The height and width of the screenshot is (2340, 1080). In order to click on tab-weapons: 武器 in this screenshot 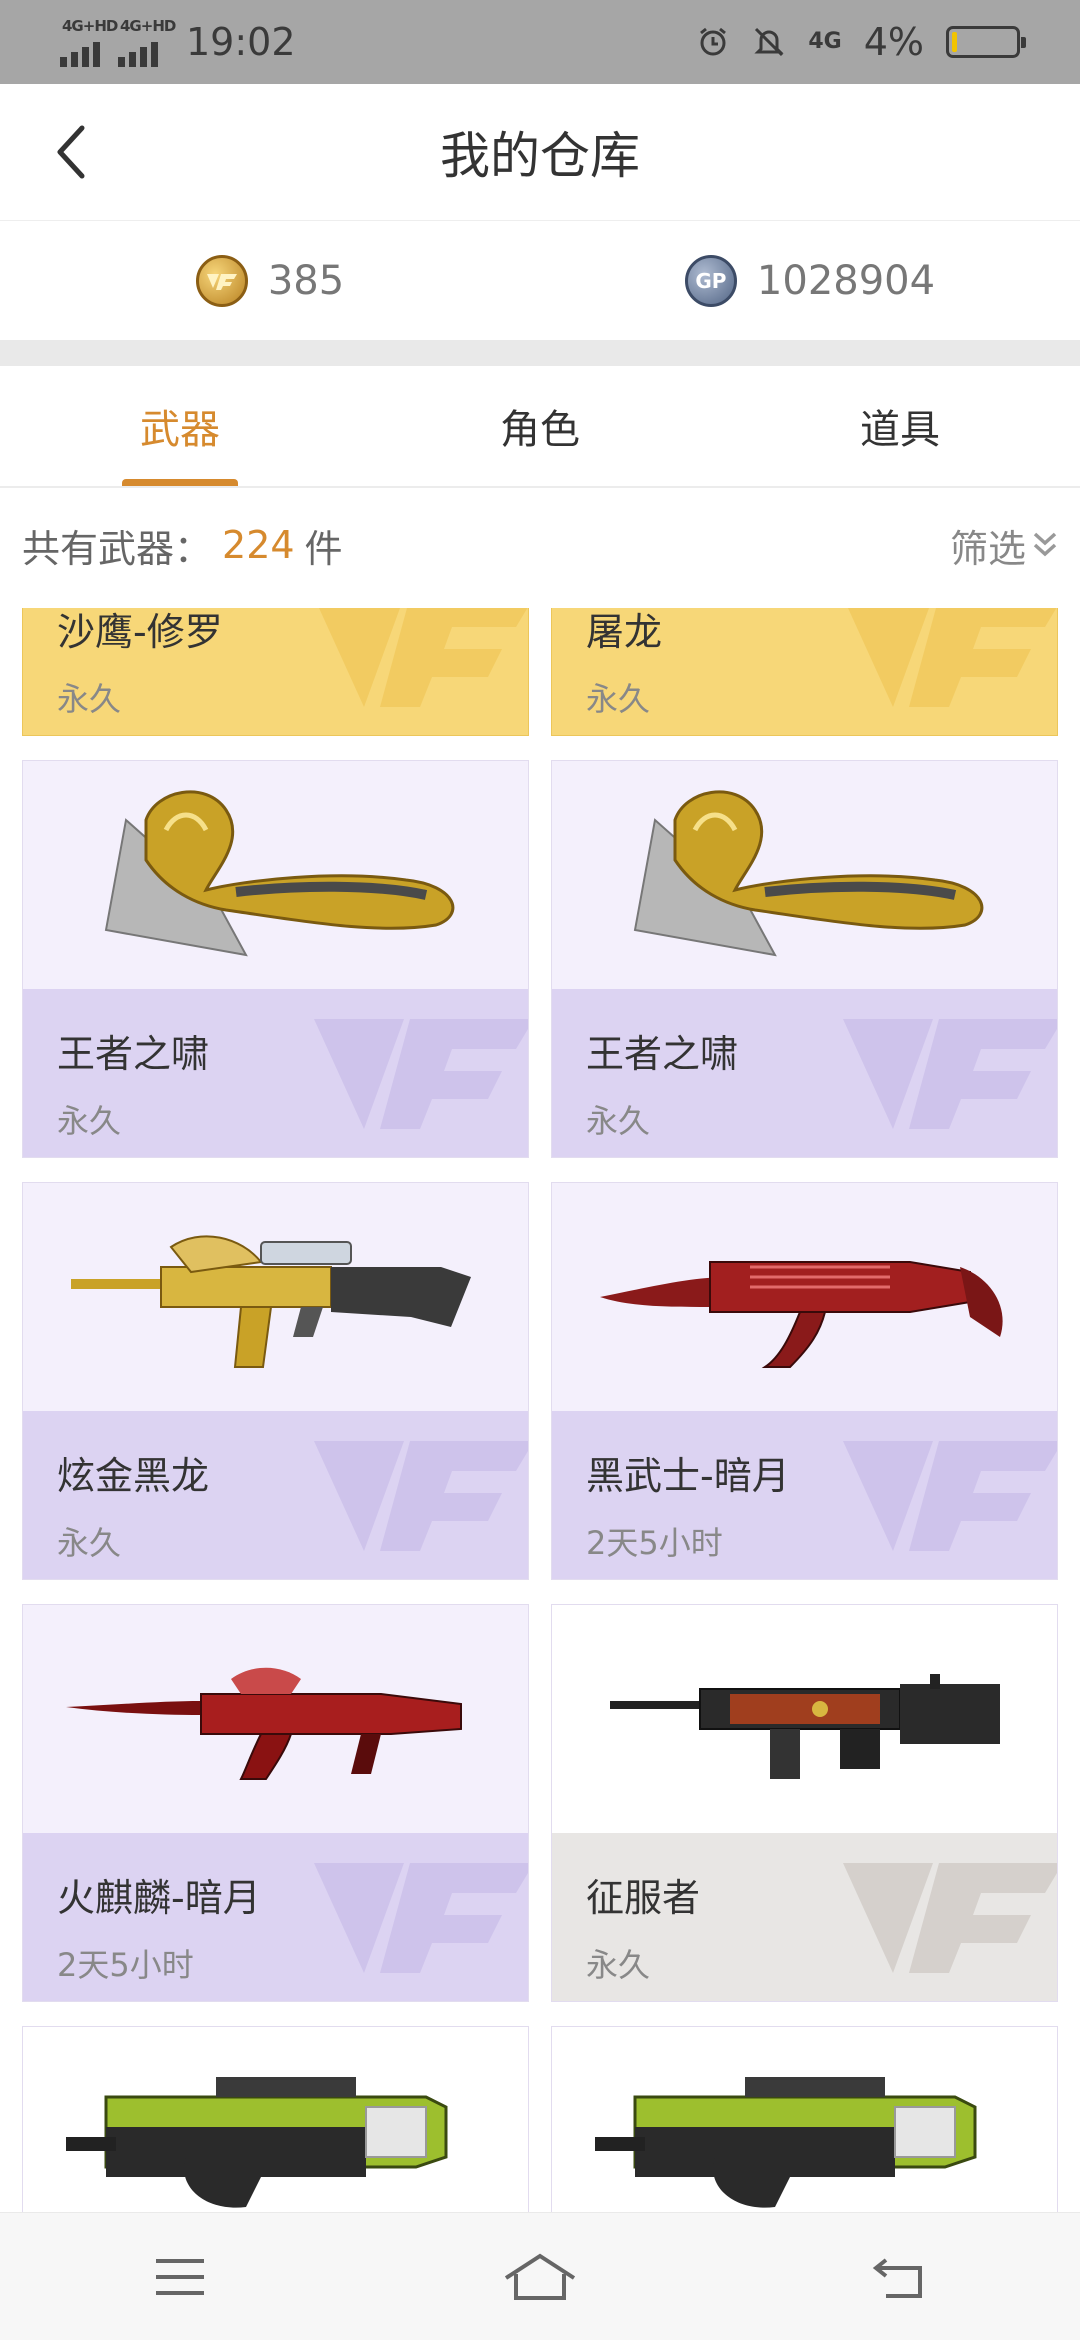, I will do `click(180, 426)`.